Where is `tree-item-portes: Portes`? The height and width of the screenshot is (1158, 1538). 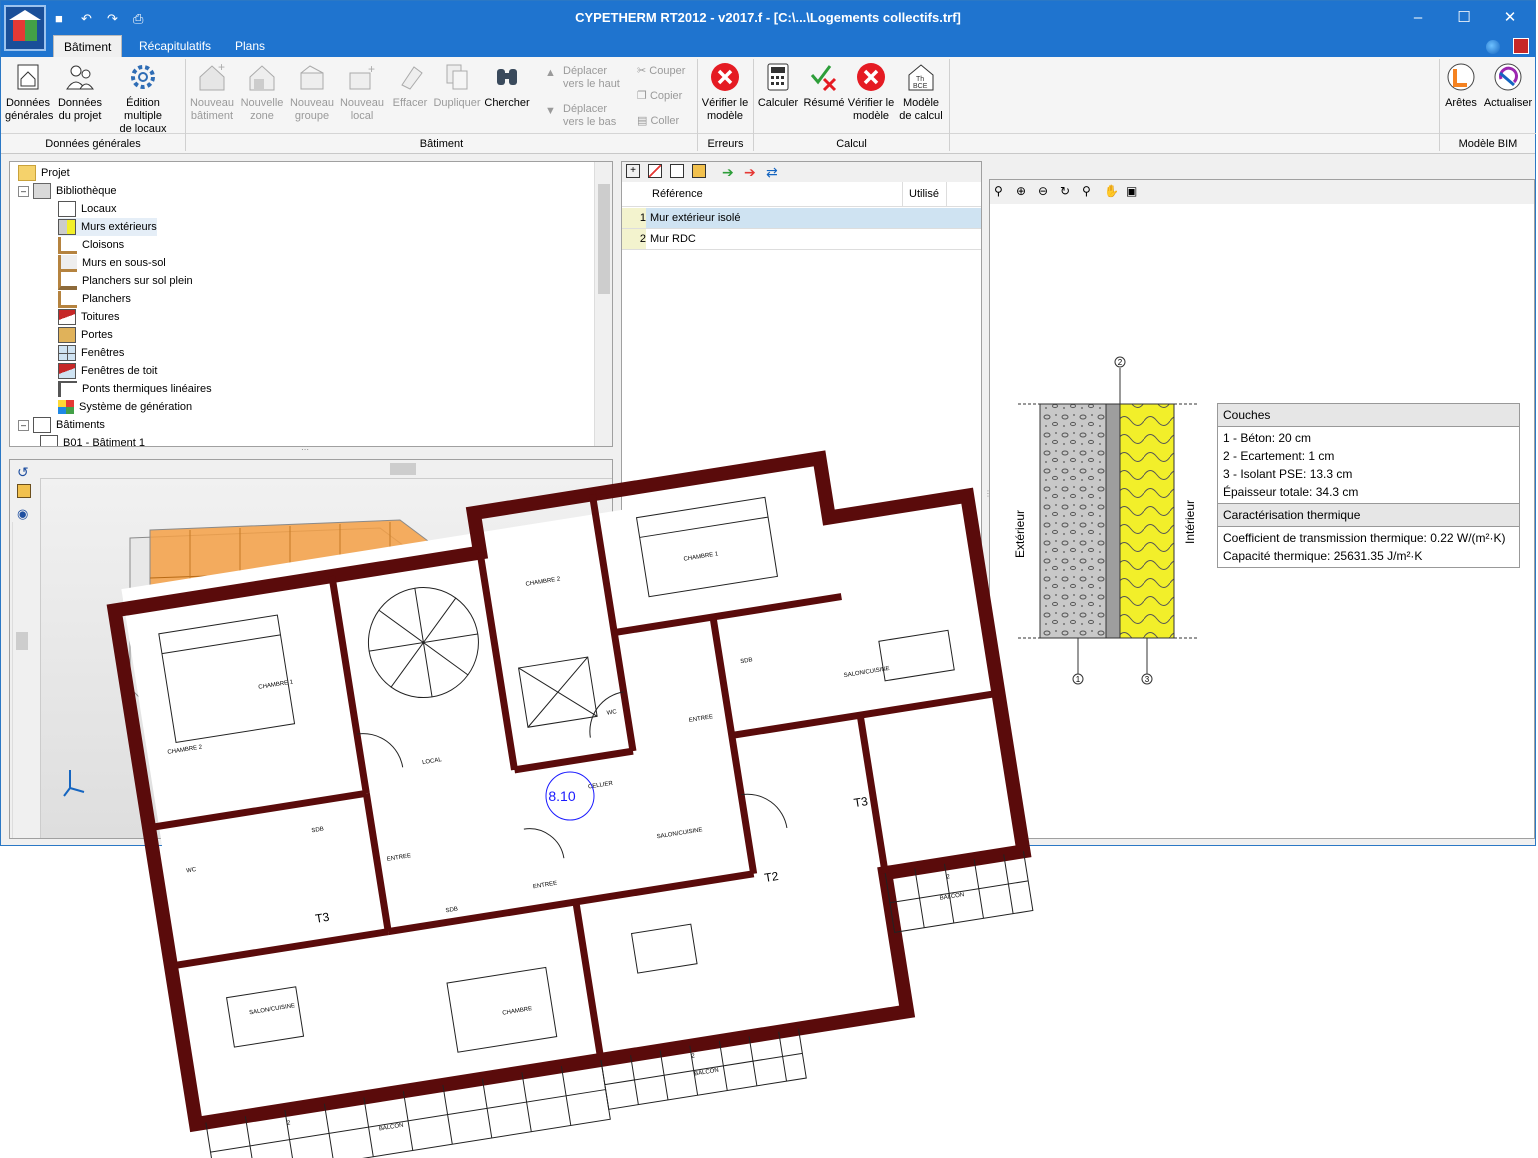 tree-item-portes: Portes is located at coordinates (85, 335).